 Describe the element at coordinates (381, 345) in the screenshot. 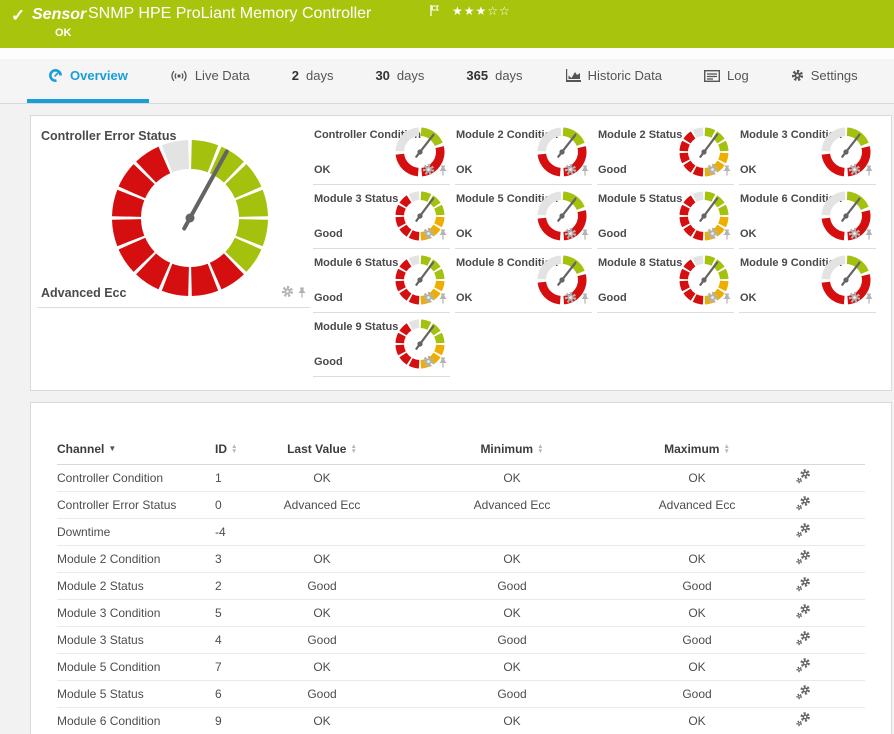

I see `gauge-cell-module-9-status: Module 9 Status Good` at that location.